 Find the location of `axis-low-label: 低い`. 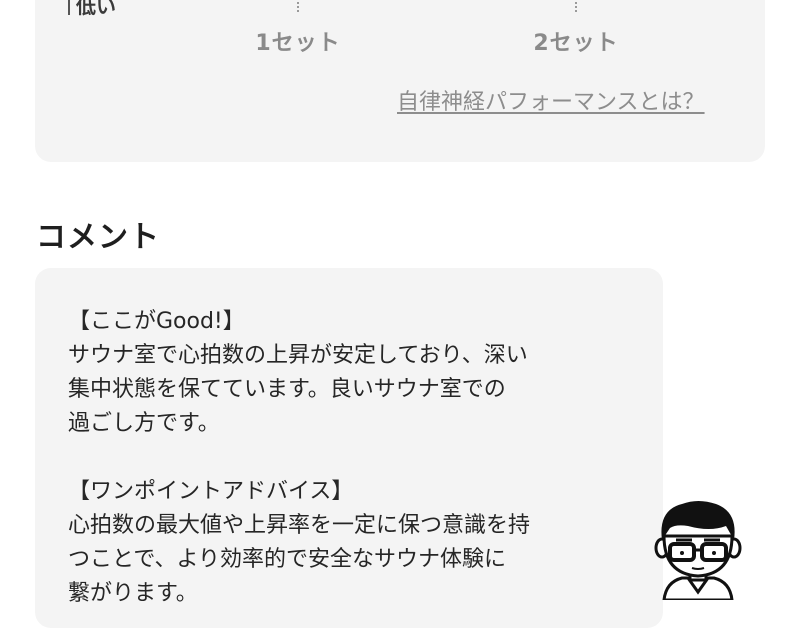

axis-low-label: 低い is located at coordinates (92, 9).